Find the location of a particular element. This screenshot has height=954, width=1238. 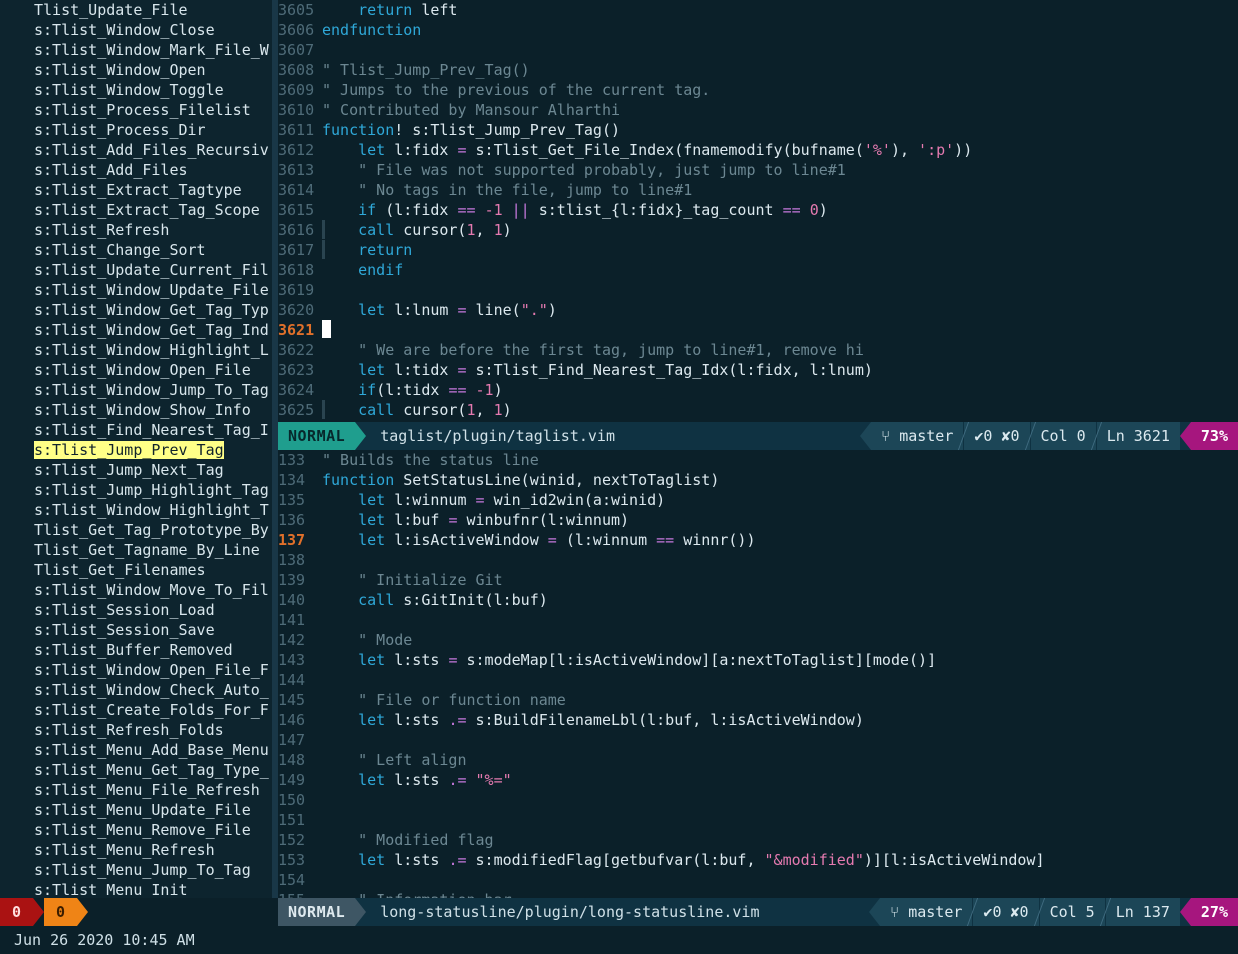

code-line: 3624 if(l:tidx == -1) is located at coordinates (758, 390).